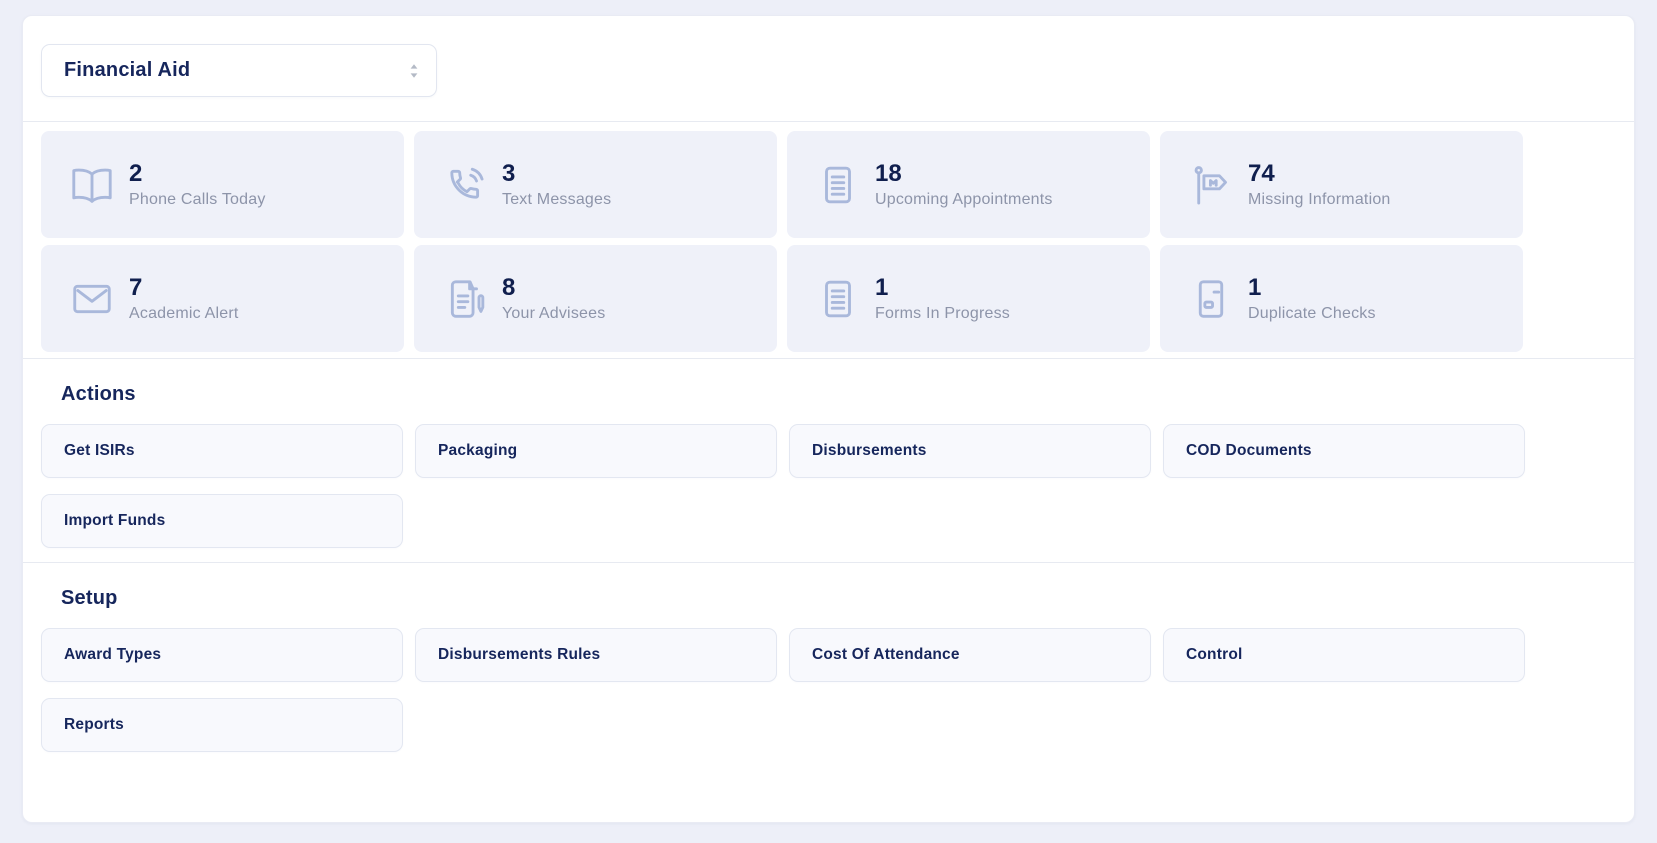  Describe the element at coordinates (595, 184) in the screenshot. I see `stat-card: 3 Text Messages` at that location.